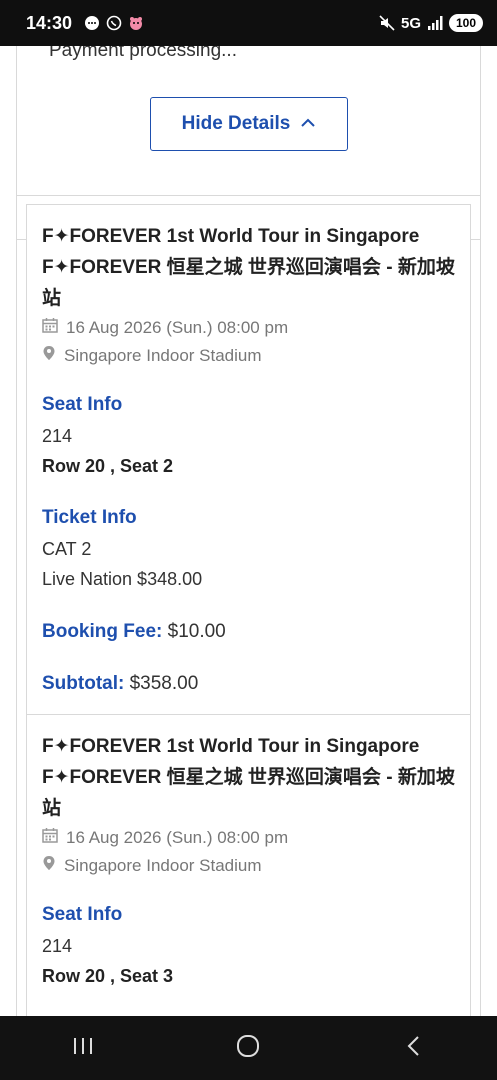 Image resolution: width=497 pixels, height=1080 pixels. I want to click on booking-fee-amount: $10.00, so click(196, 631).